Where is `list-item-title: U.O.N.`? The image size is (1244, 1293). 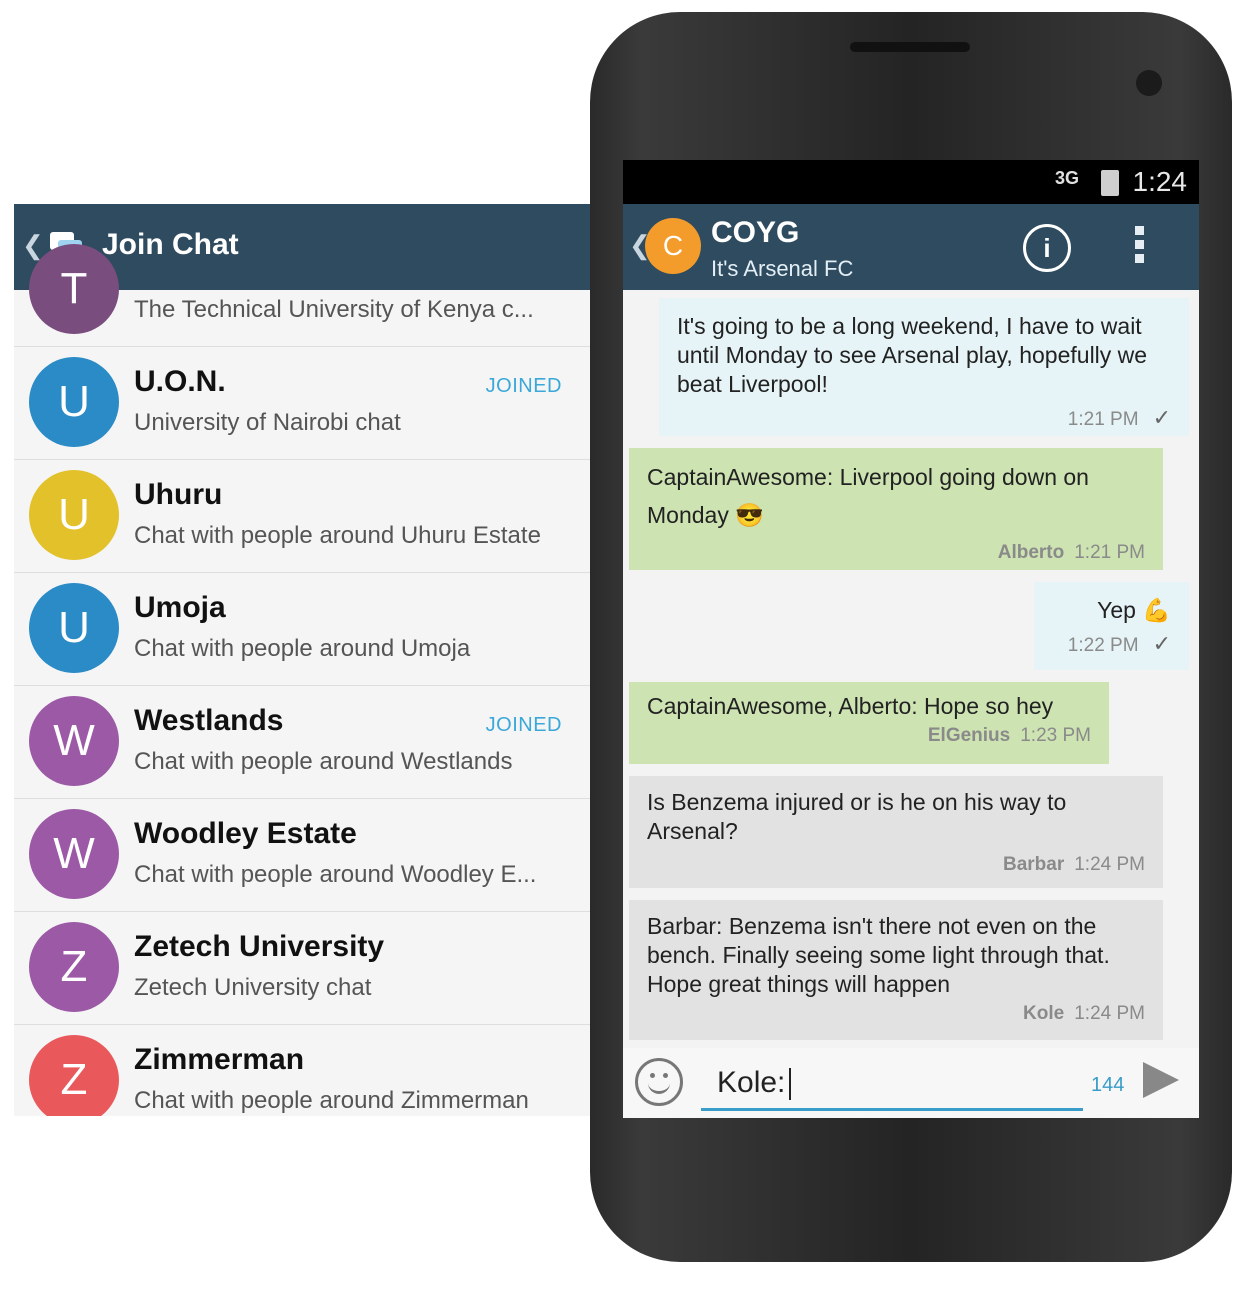
list-item-title: U.O.N. is located at coordinates (180, 381).